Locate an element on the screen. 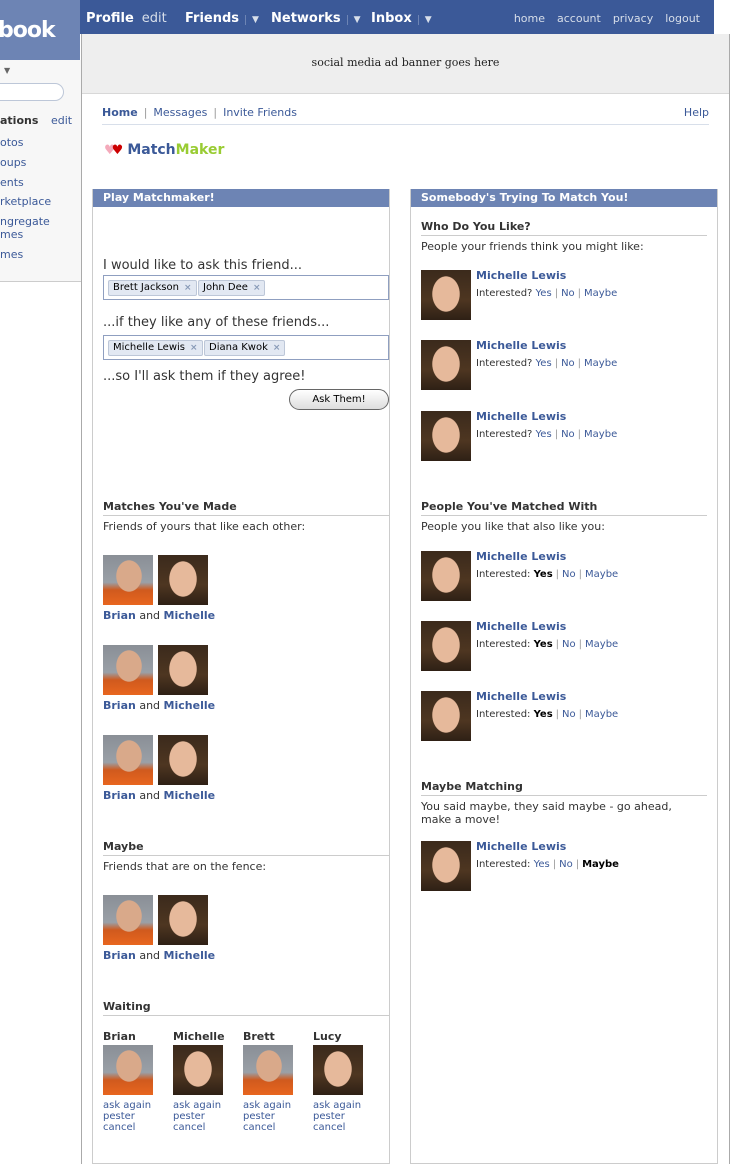 This screenshot has width=730, height=1164. nav-inbox-label: Inbox is located at coordinates (391, 18).